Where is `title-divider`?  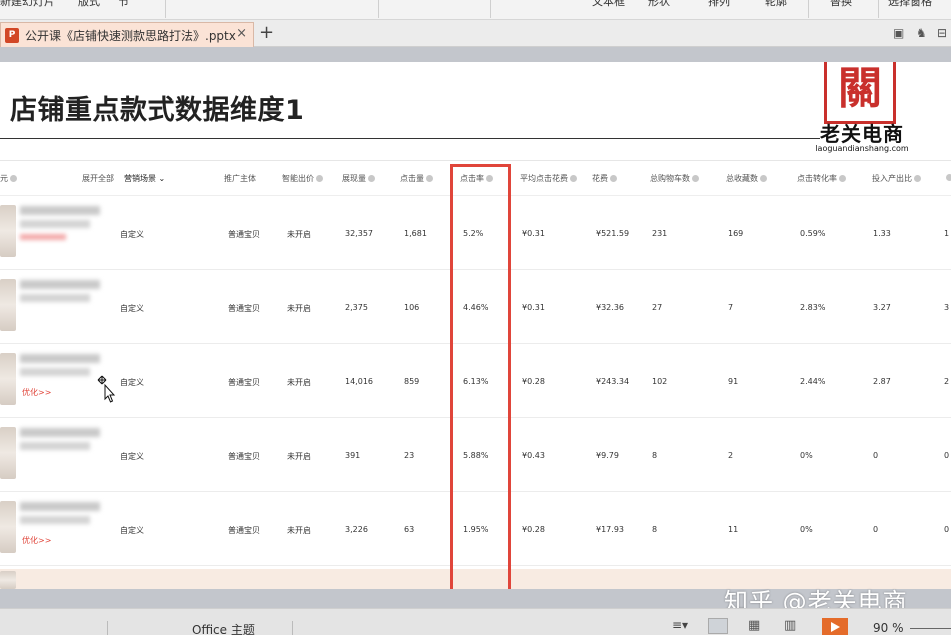
title-divider is located at coordinates (410, 138).